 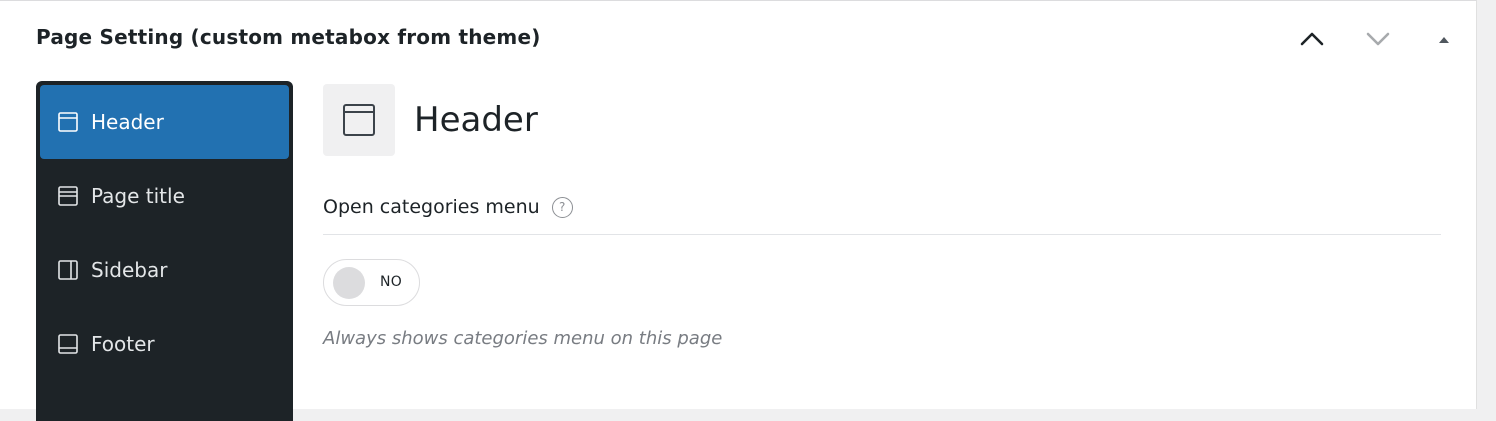 I want to click on nav-item-label: Header, so click(x=127, y=122).